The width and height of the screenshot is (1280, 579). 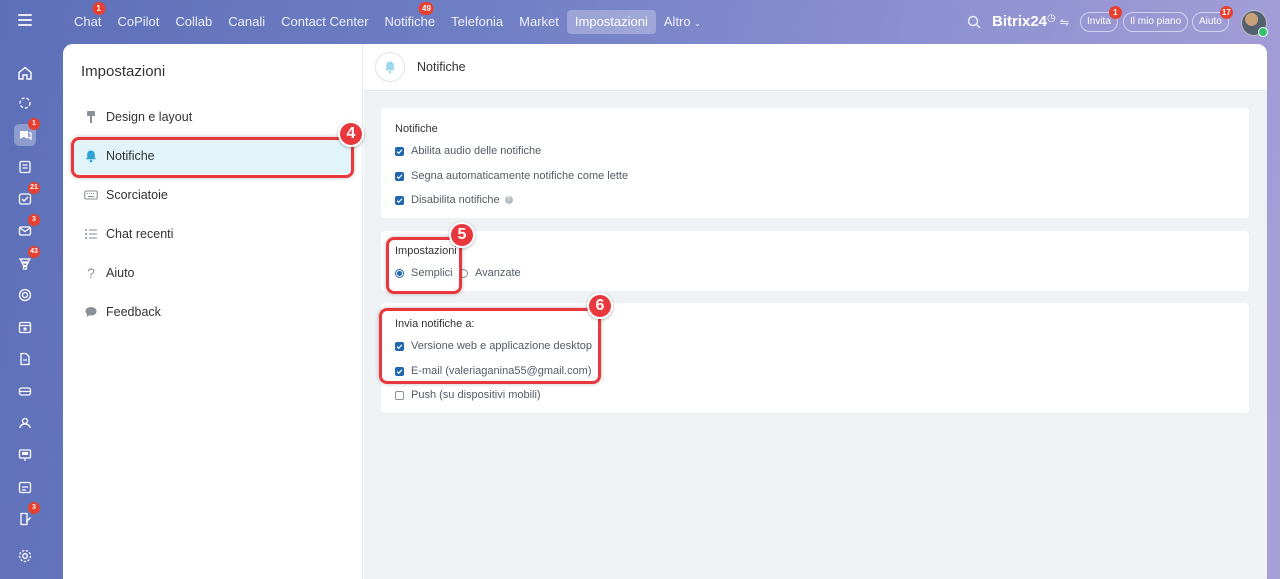 What do you see at coordinates (25, 327) in the screenshot?
I see `calendar-icon` at bounding box center [25, 327].